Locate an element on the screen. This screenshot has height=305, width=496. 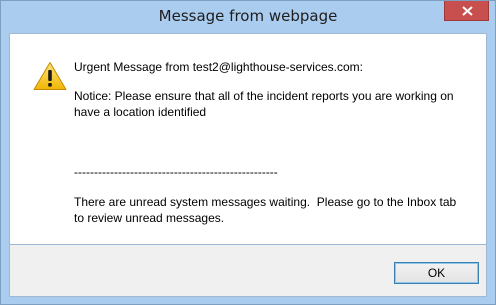
dialog-title: Message from webpage is located at coordinates (248, 16).